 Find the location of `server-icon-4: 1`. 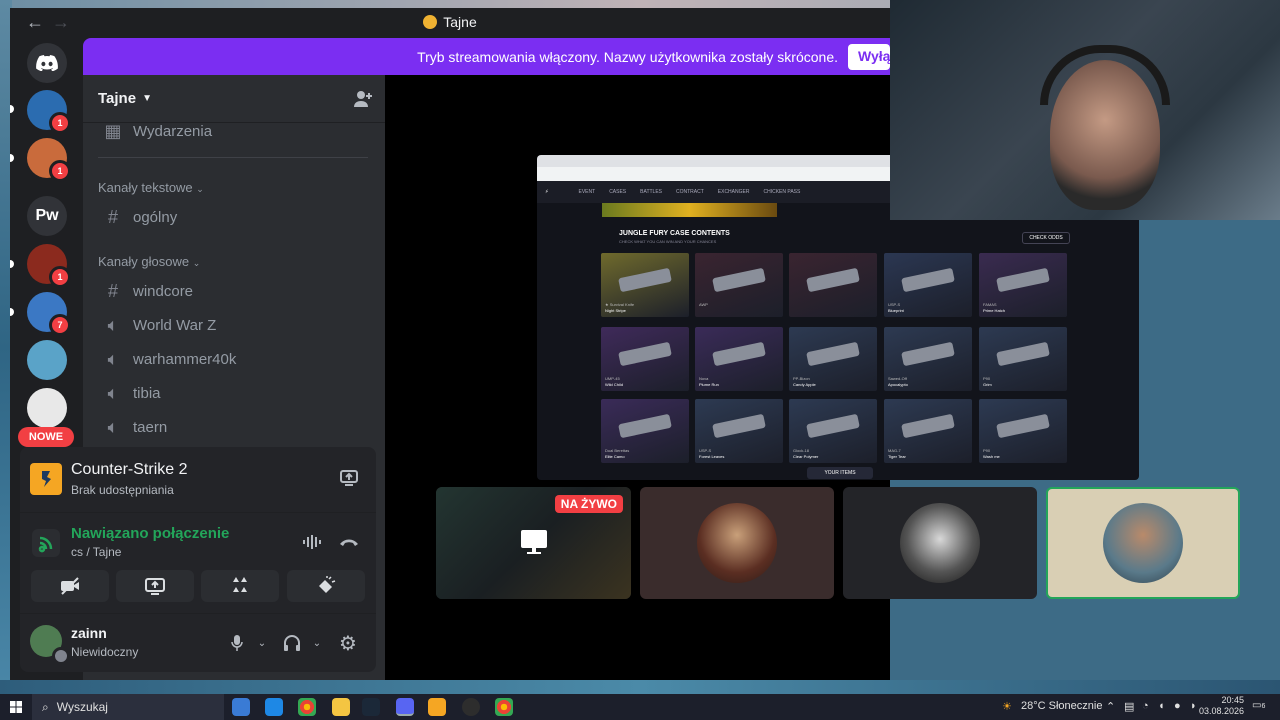

server-icon-4: 1 is located at coordinates (49, 266).